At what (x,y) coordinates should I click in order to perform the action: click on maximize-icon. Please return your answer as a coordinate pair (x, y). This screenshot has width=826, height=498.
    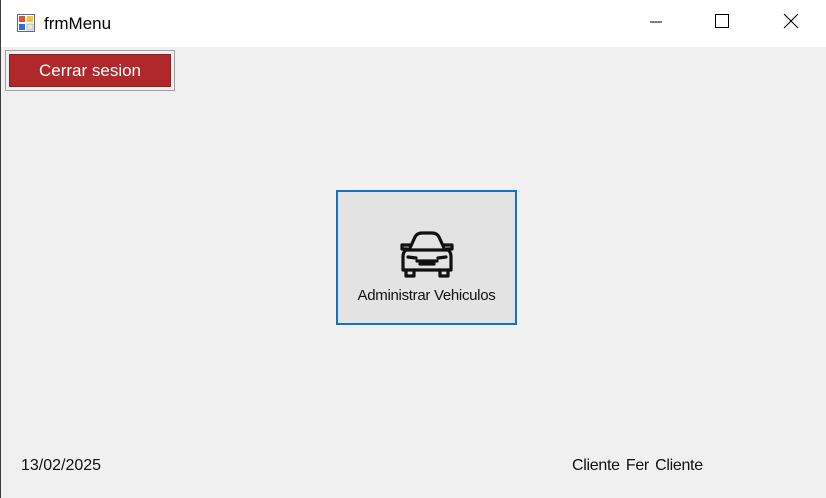
    Looking at the image, I should click on (722, 23).